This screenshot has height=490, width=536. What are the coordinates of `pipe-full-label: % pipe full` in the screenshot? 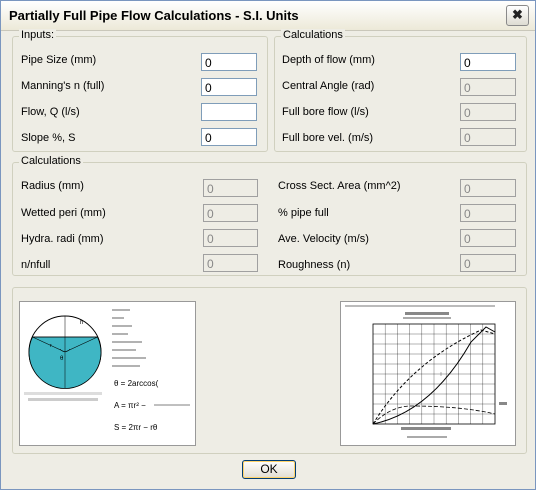 It's located at (303, 213).